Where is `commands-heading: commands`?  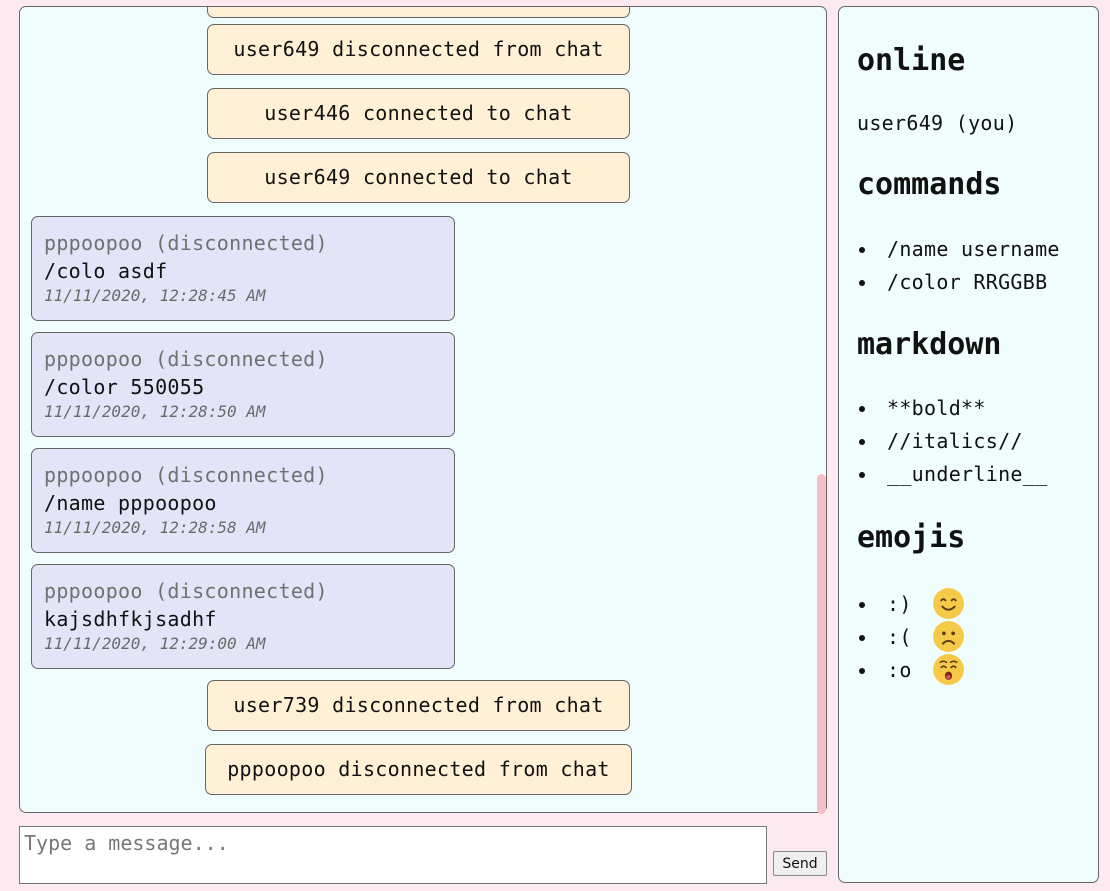
commands-heading: commands is located at coordinates (929, 184).